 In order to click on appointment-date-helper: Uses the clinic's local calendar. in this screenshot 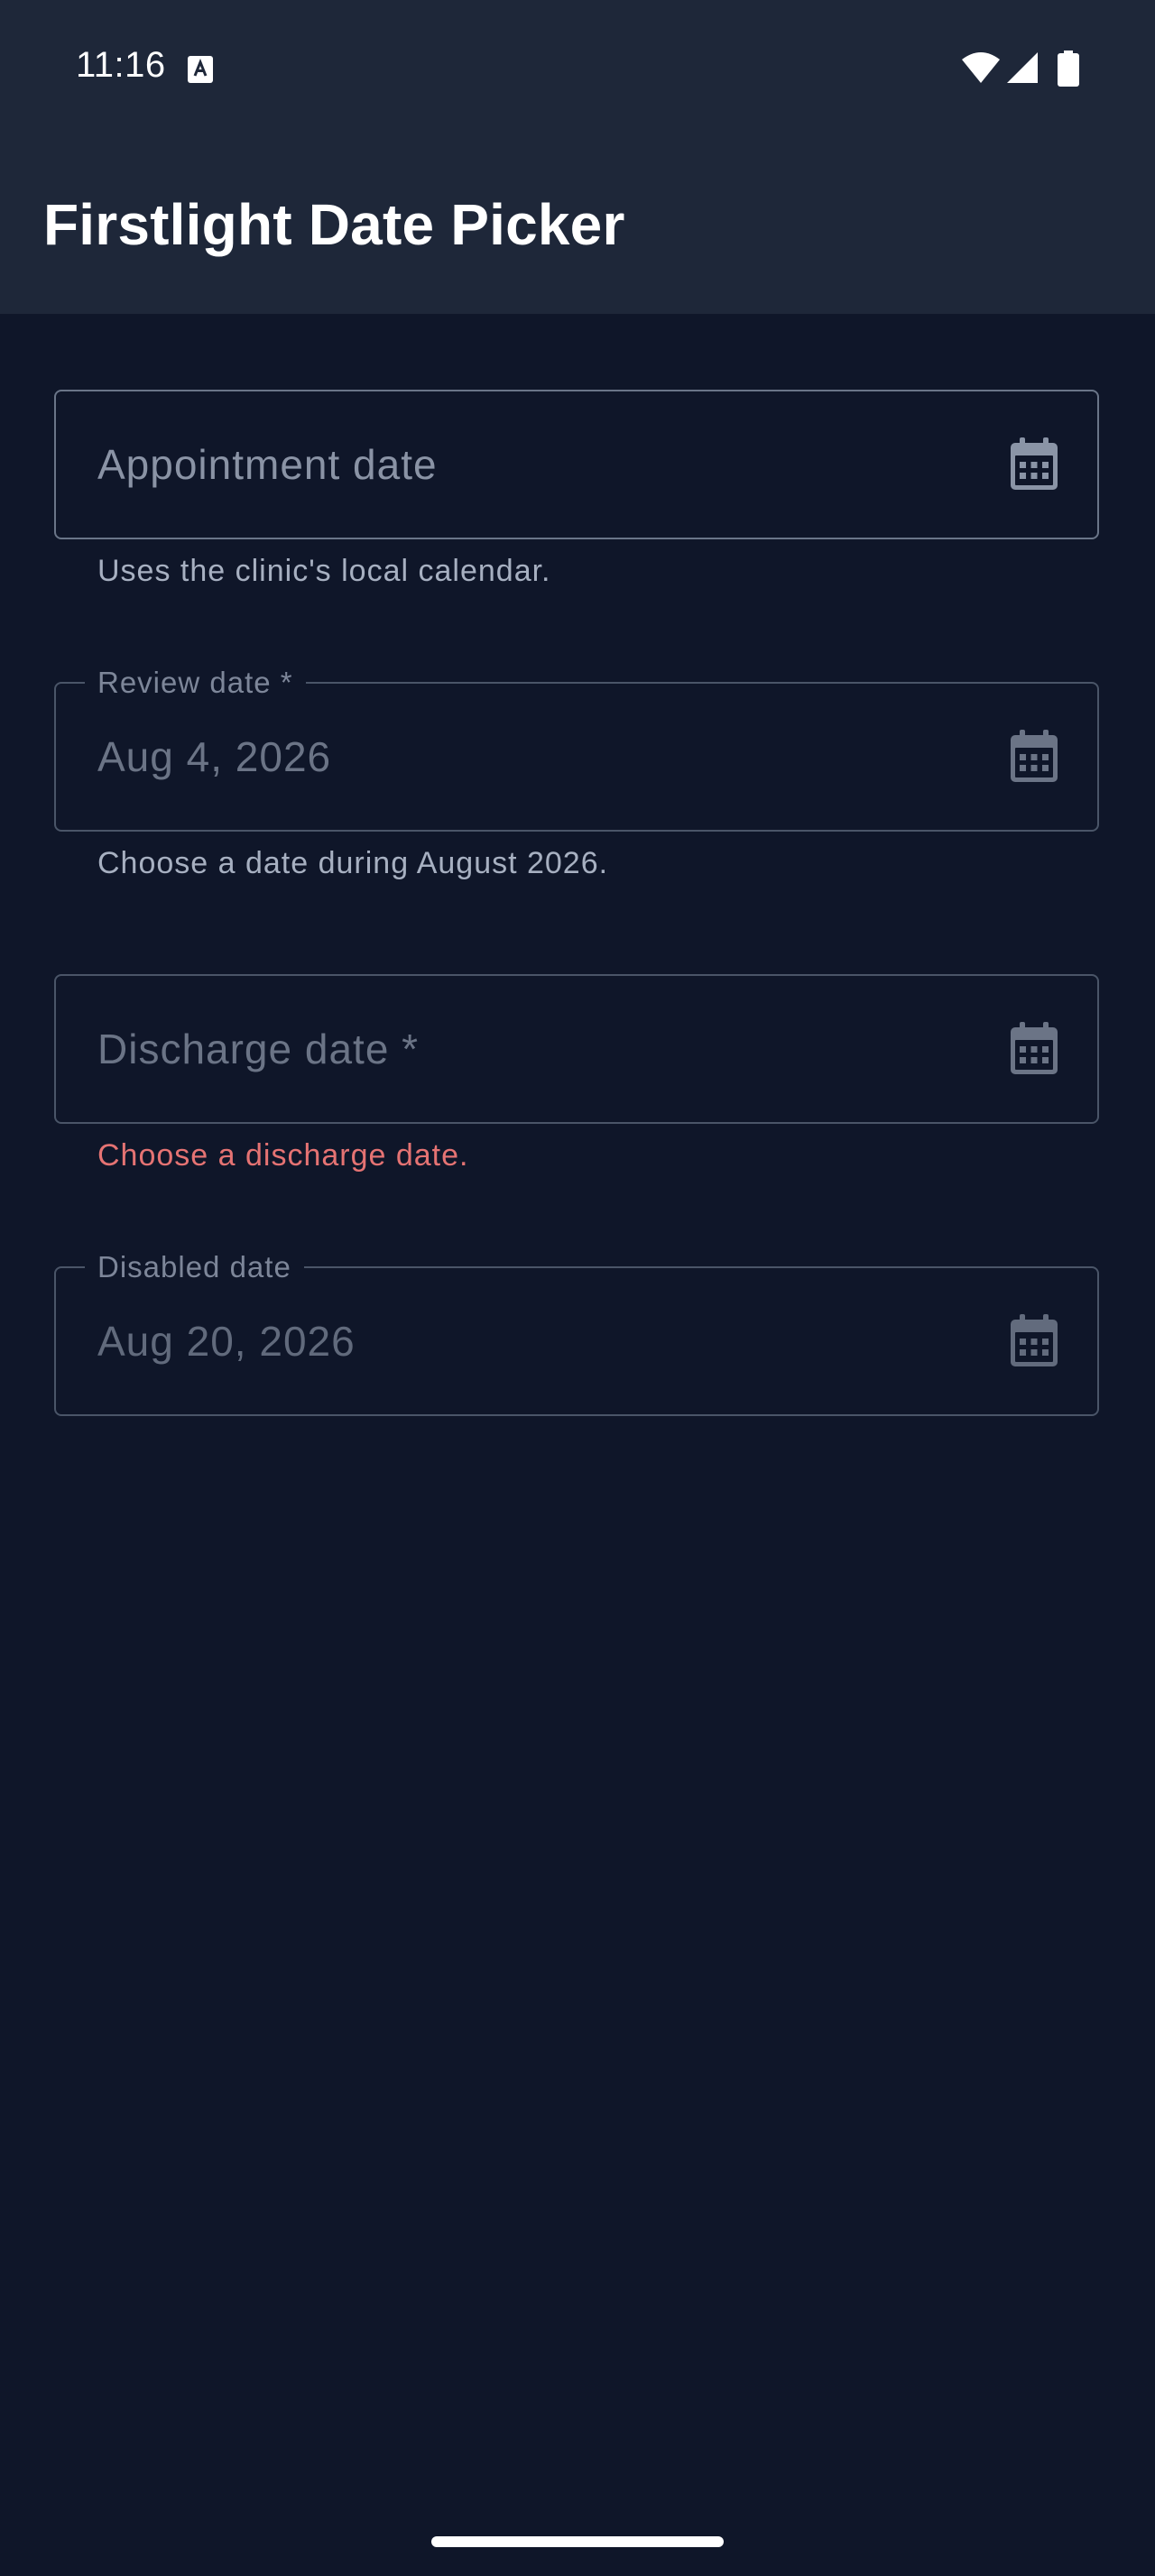, I will do `click(324, 571)`.